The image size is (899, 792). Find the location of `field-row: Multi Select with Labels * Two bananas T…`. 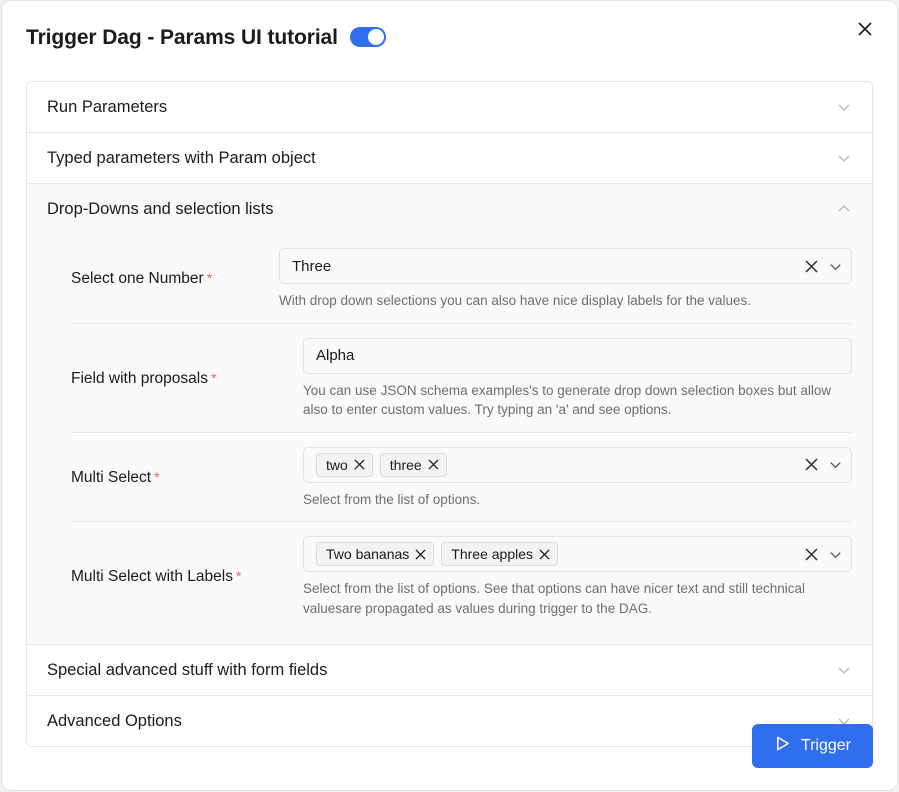

field-row: Multi Select with Labels * Two bananas T… is located at coordinates (461, 575).